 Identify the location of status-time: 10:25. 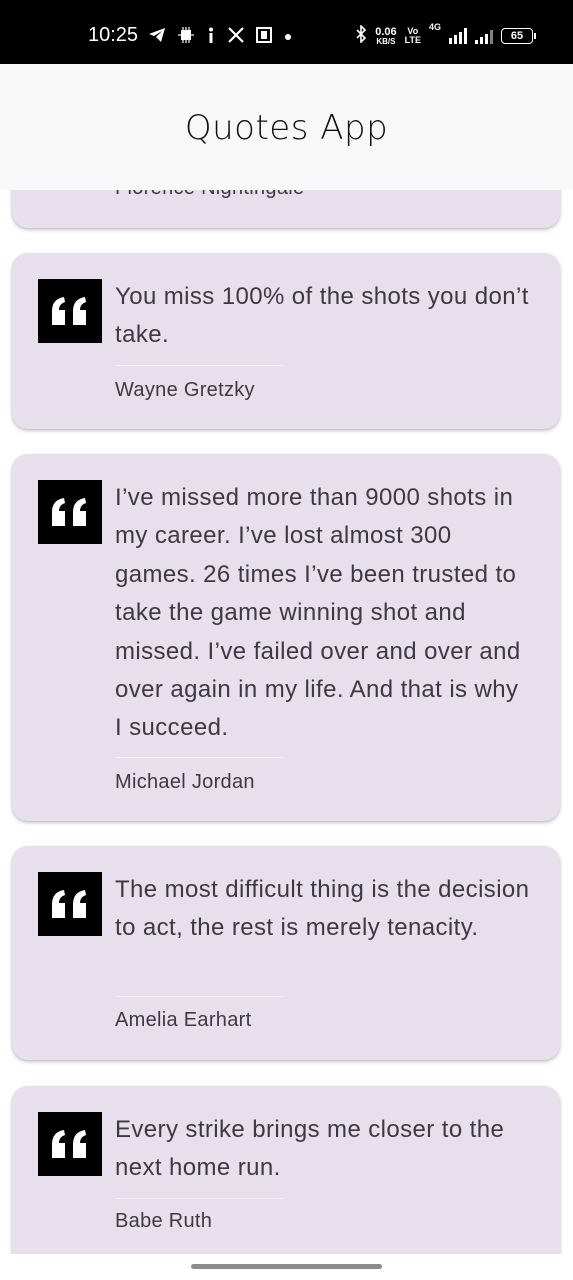
(113, 35).